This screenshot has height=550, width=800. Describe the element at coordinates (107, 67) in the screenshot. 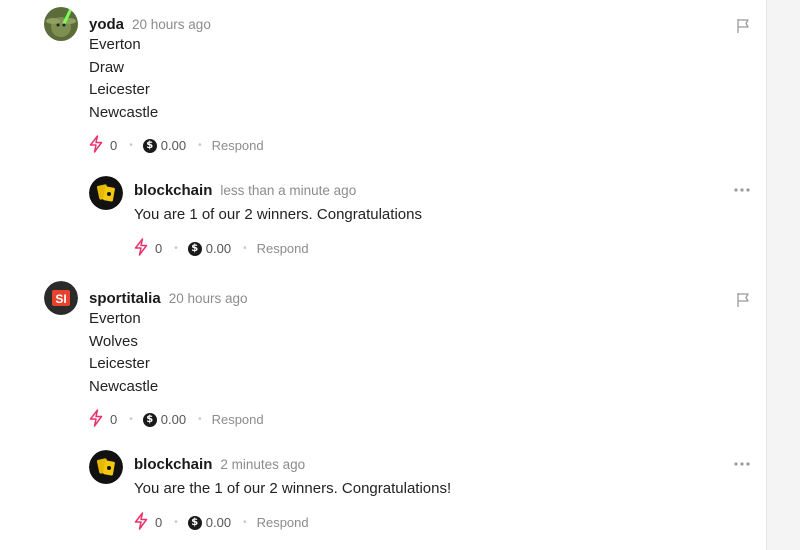

I see `comment-line: Draw` at that location.